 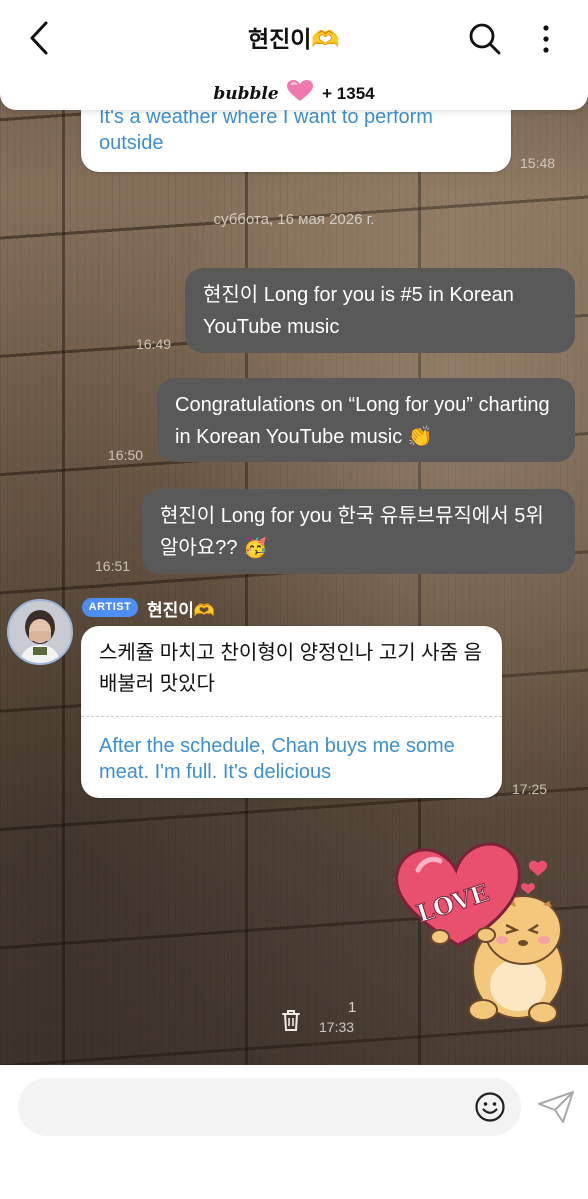 What do you see at coordinates (290, 668) in the screenshot?
I see `message-original: 스케쥴 마치고 찬이형이 양정인나 고기 사줌 음 배불러 맛있다` at bounding box center [290, 668].